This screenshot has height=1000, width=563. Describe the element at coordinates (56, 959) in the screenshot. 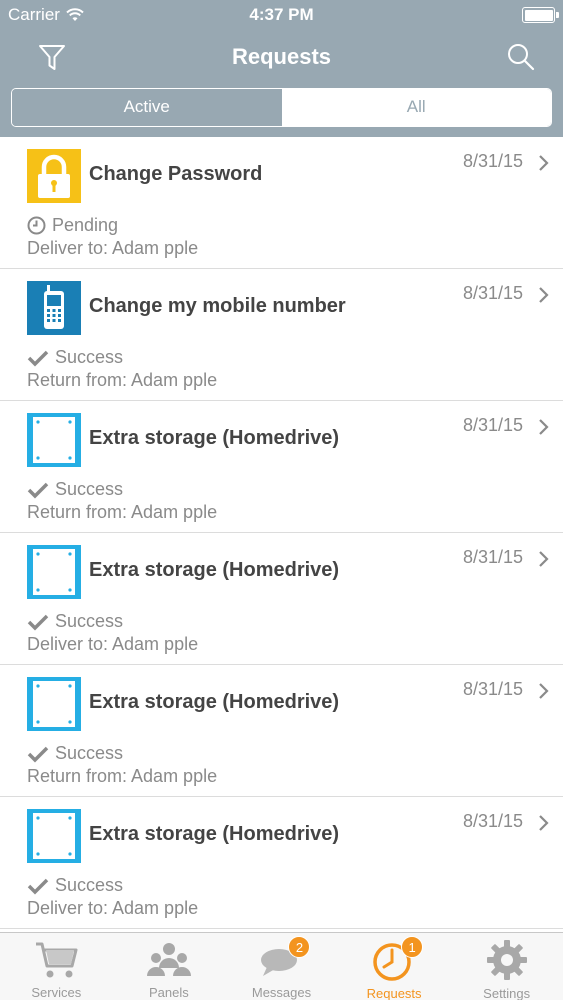

I see `cart-icon` at that location.